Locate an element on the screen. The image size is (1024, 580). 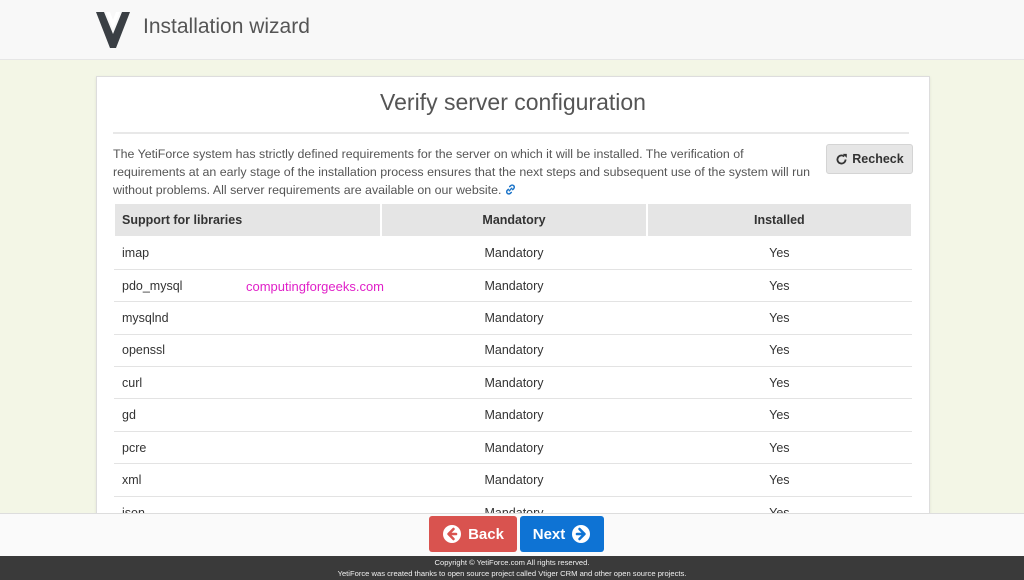
back-label: Back is located at coordinates (486, 534).